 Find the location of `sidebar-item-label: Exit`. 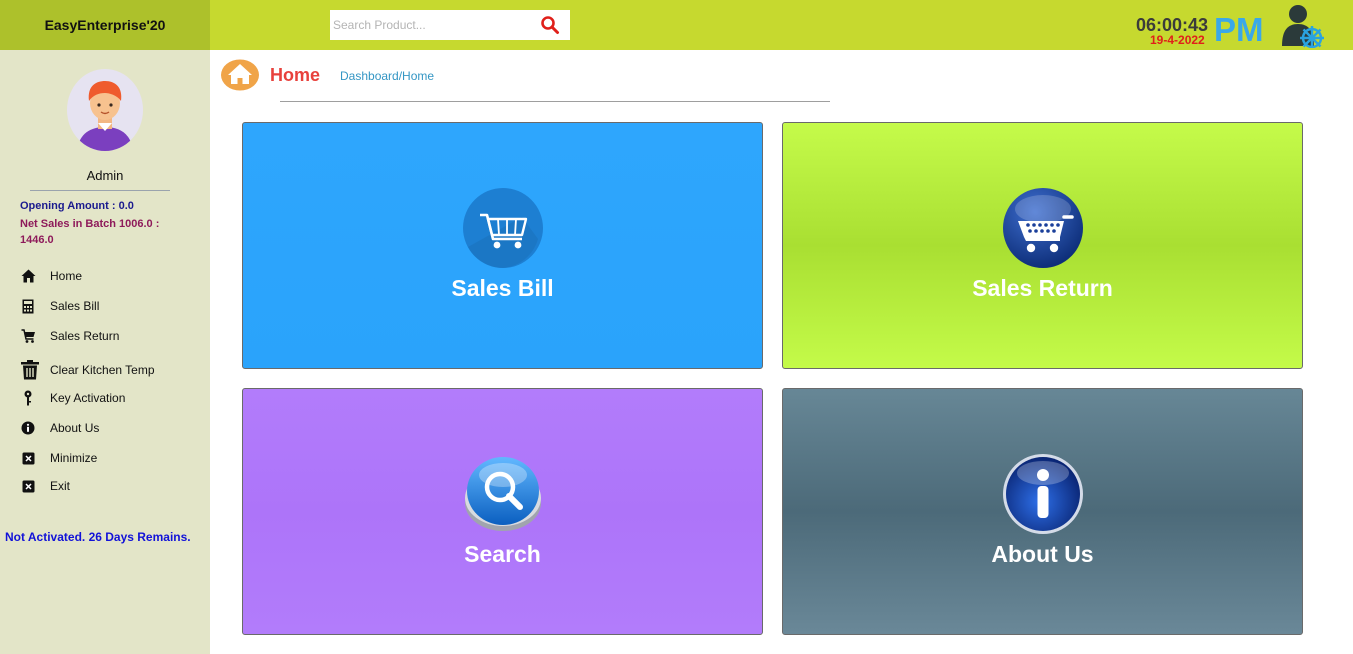

sidebar-item-label: Exit is located at coordinates (60, 486).